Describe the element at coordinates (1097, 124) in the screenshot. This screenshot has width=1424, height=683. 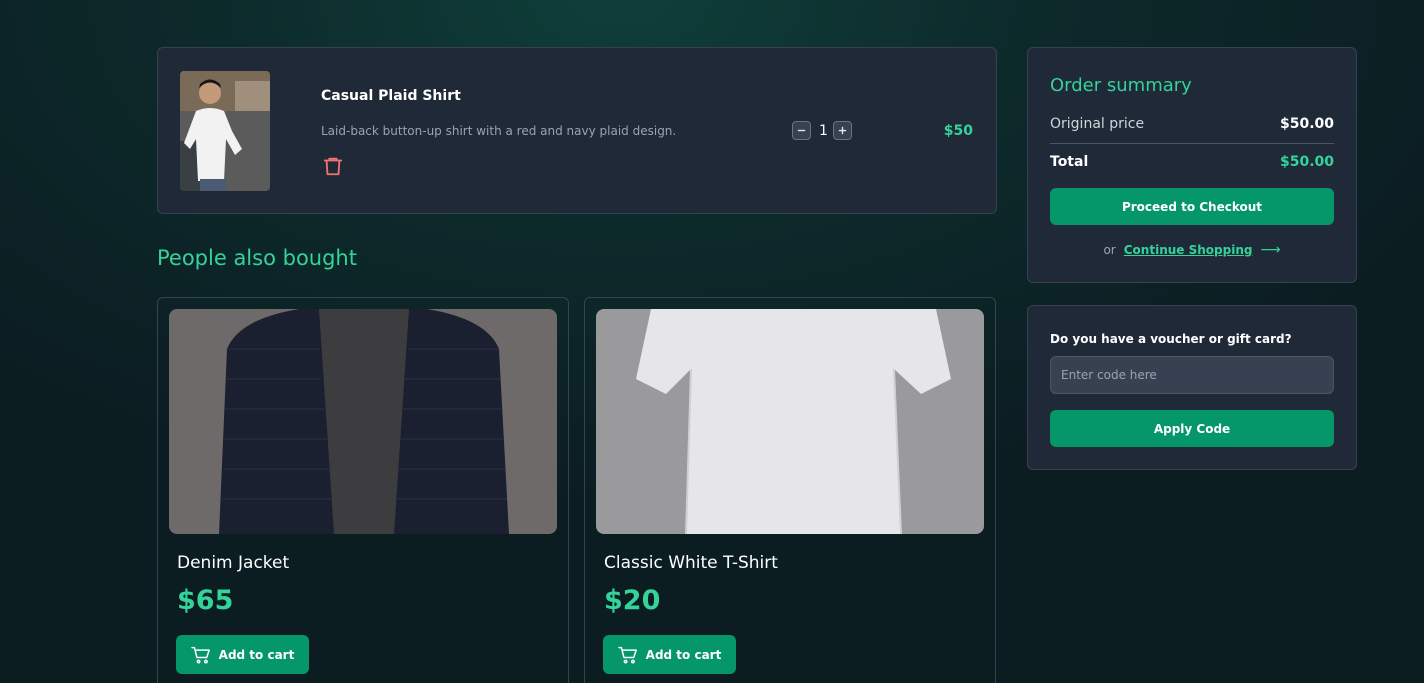
I see `original-price-label: Original price` at that location.